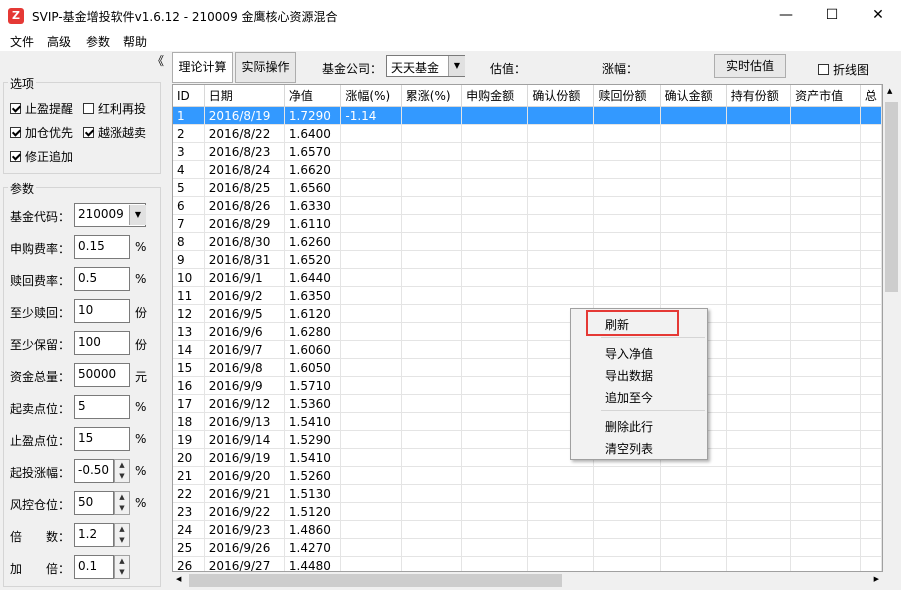 The height and width of the screenshot is (590, 901). What do you see at coordinates (313, 241) in the screenshot?
I see `table-cell: 1.6260` at bounding box center [313, 241].